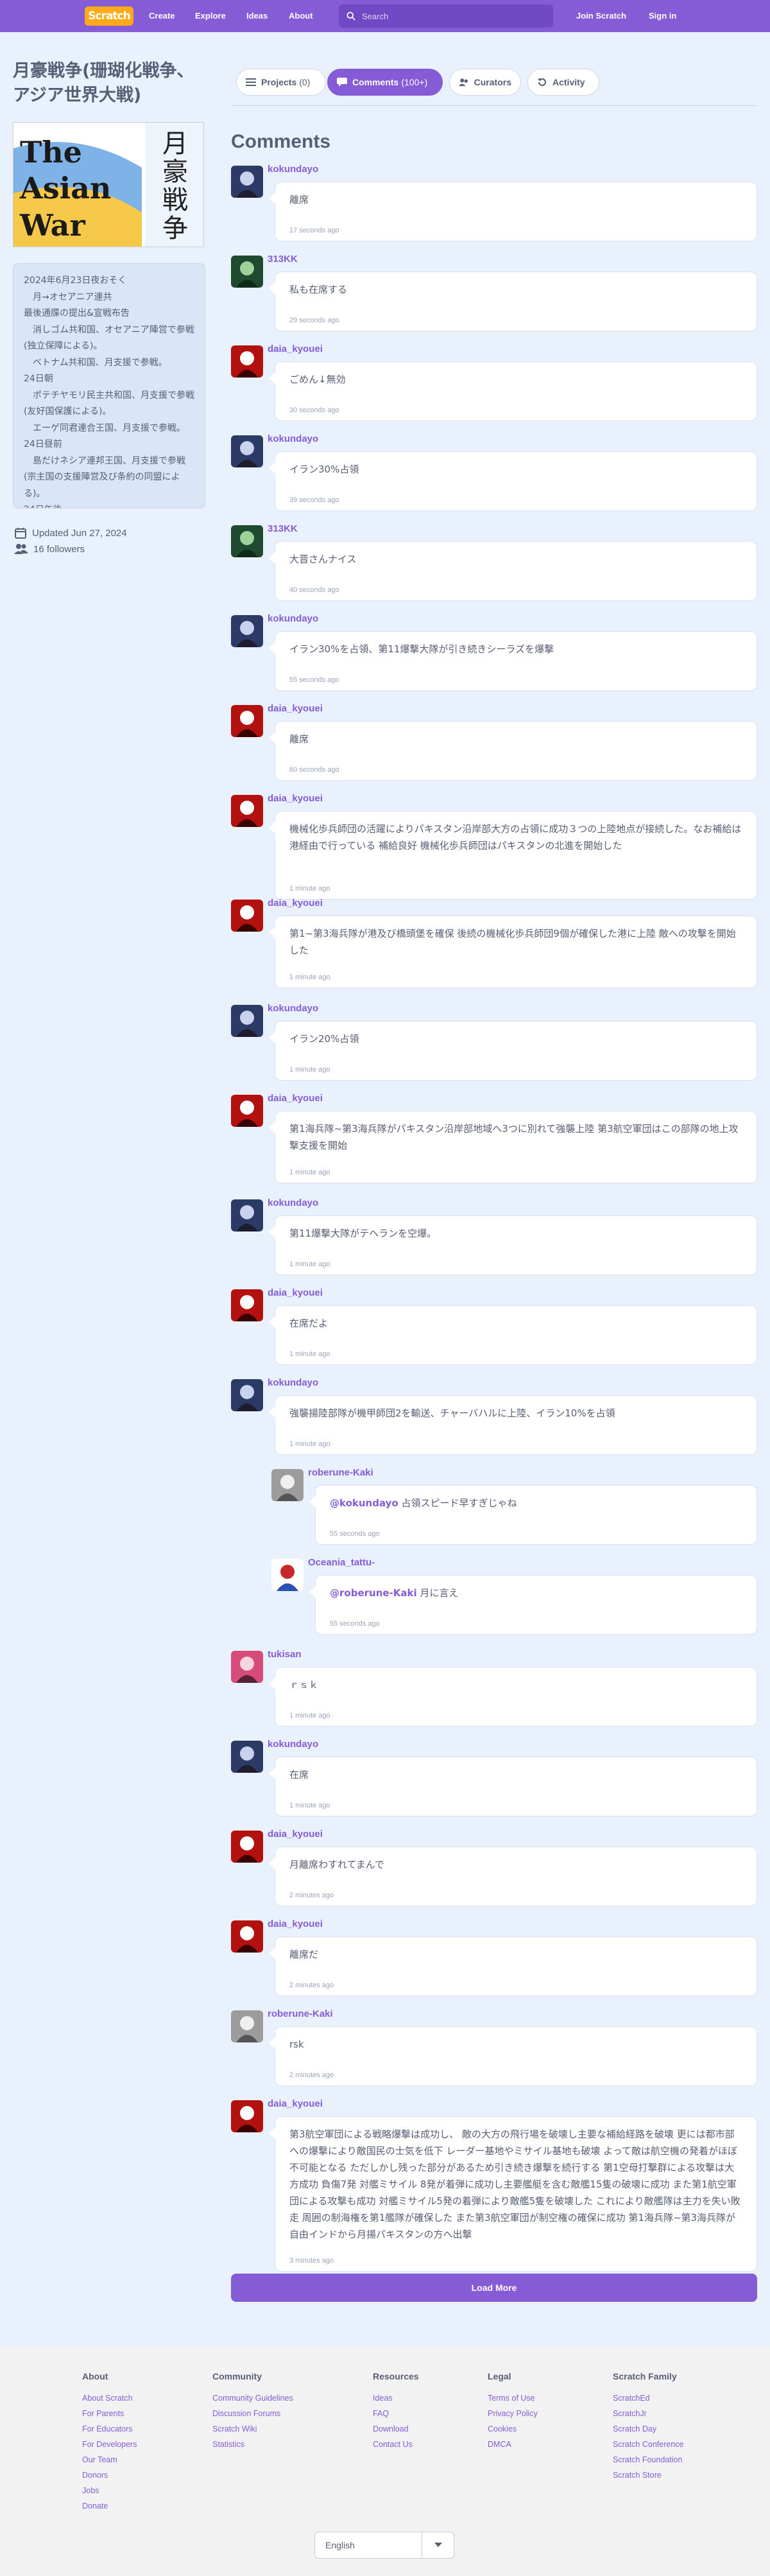 The height and width of the screenshot is (2576, 770). I want to click on tab-comments: Comments (100+), so click(385, 82).